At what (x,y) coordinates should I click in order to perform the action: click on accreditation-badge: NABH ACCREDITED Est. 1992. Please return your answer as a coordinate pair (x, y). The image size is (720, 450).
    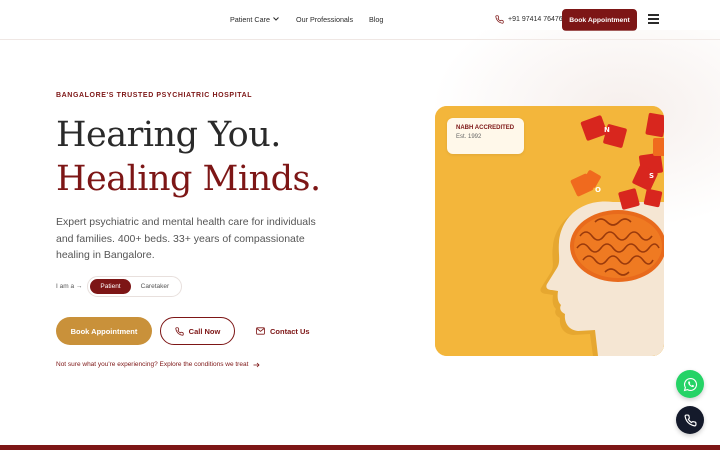
    Looking at the image, I should click on (485, 136).